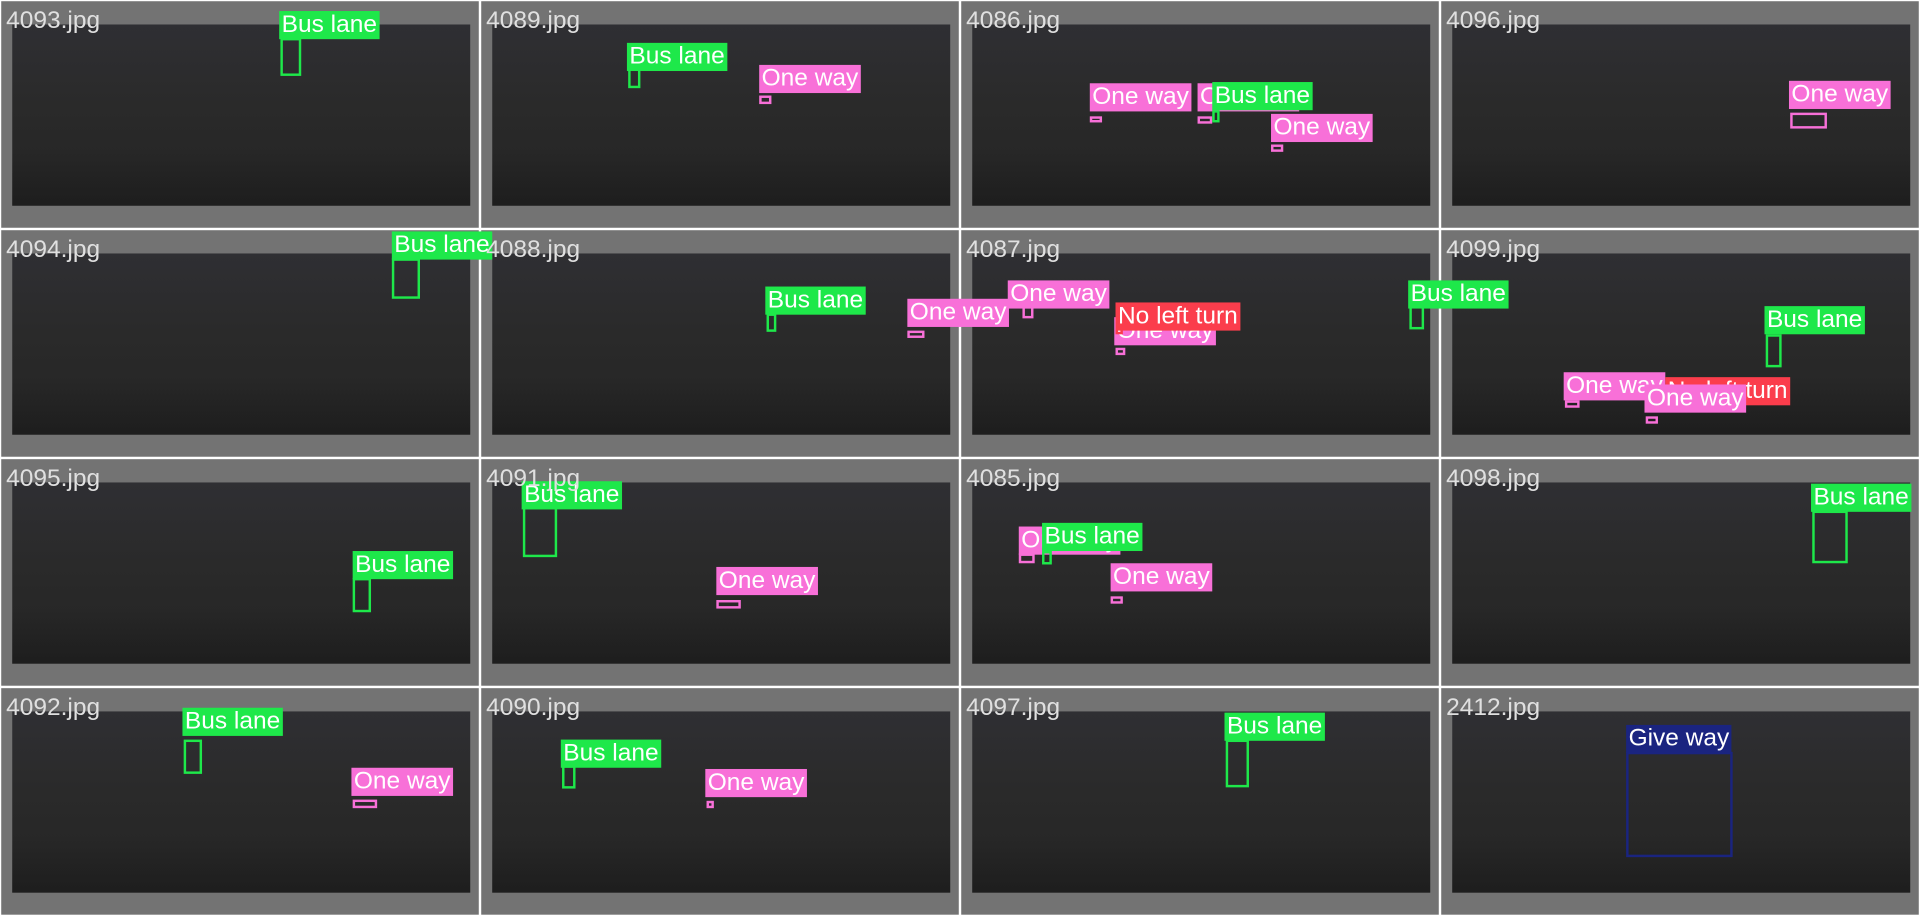 This screenshot has height=916, width=1920. Describe the element at coordinates (53, 708) in the screenshot. I see `filename-label: 4092.jpg` at that location.